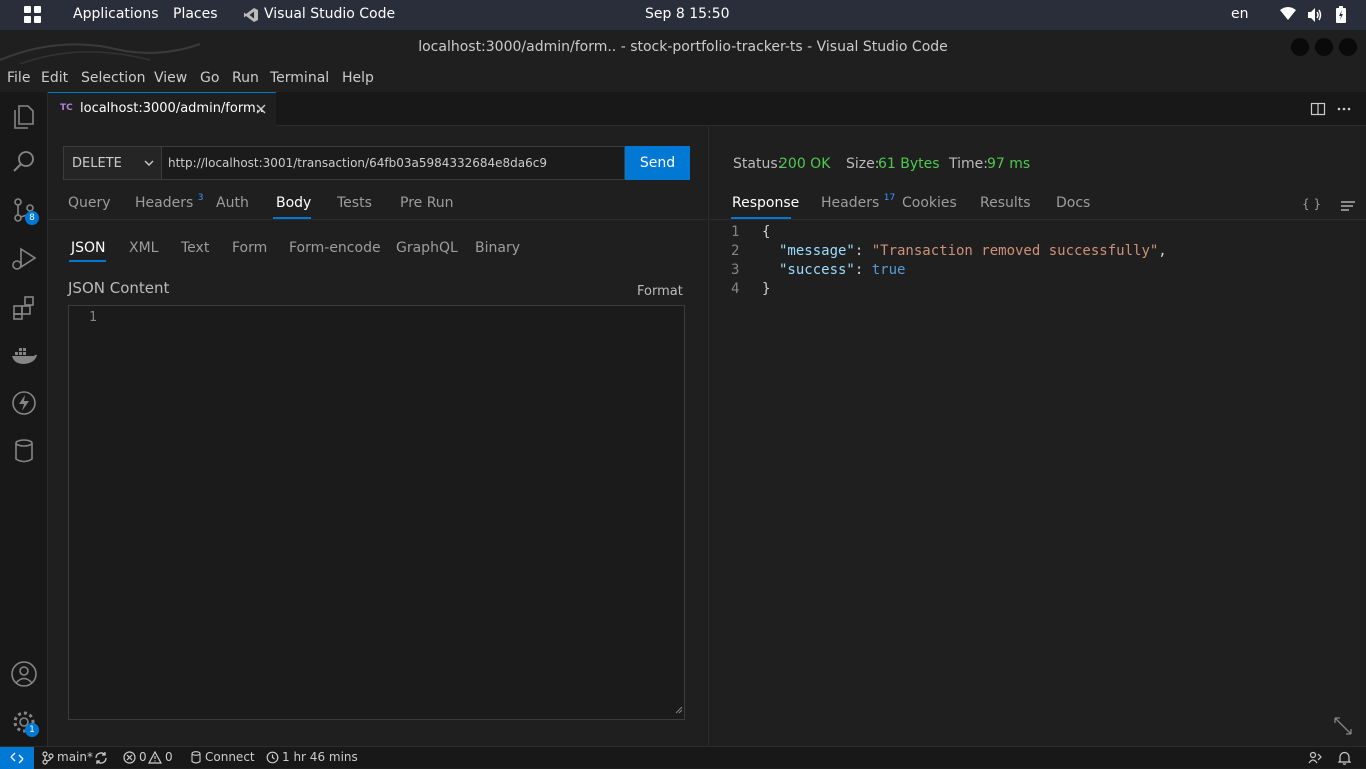  What do you see at coordinates (427, 248) in the screenshot?
I see `body-type-graphql: GraphQL` at bounding box center [427, 248].